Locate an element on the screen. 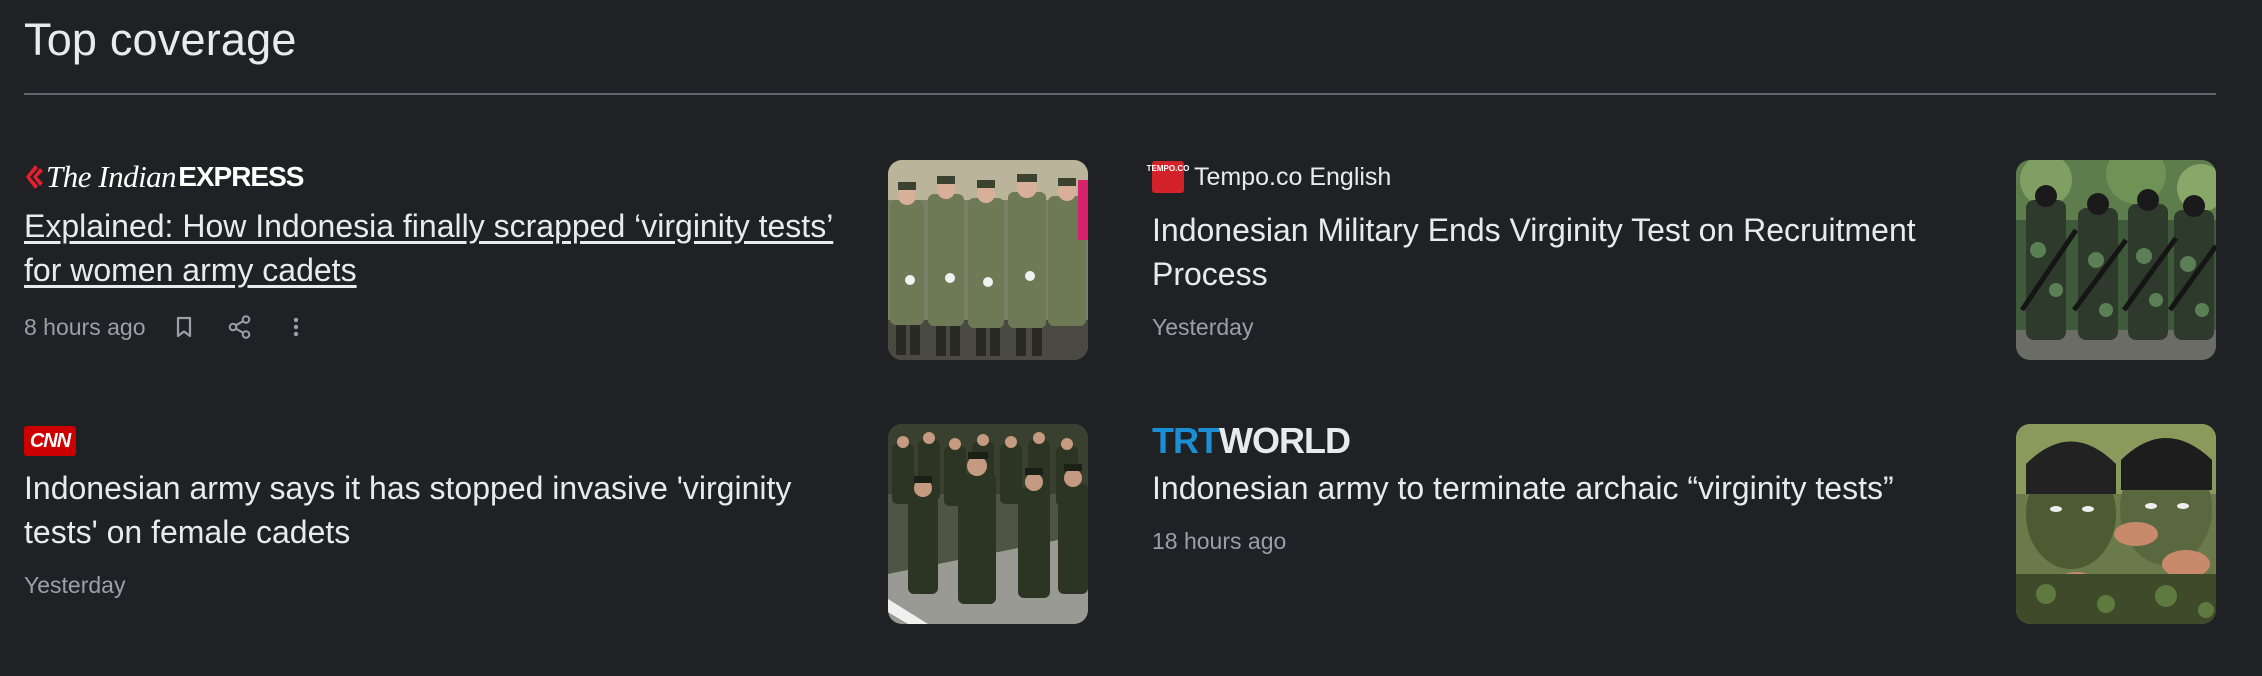 The width and height of the screenshot is (2262, 676). bookmark-icon is located at coordinates (184, 327).